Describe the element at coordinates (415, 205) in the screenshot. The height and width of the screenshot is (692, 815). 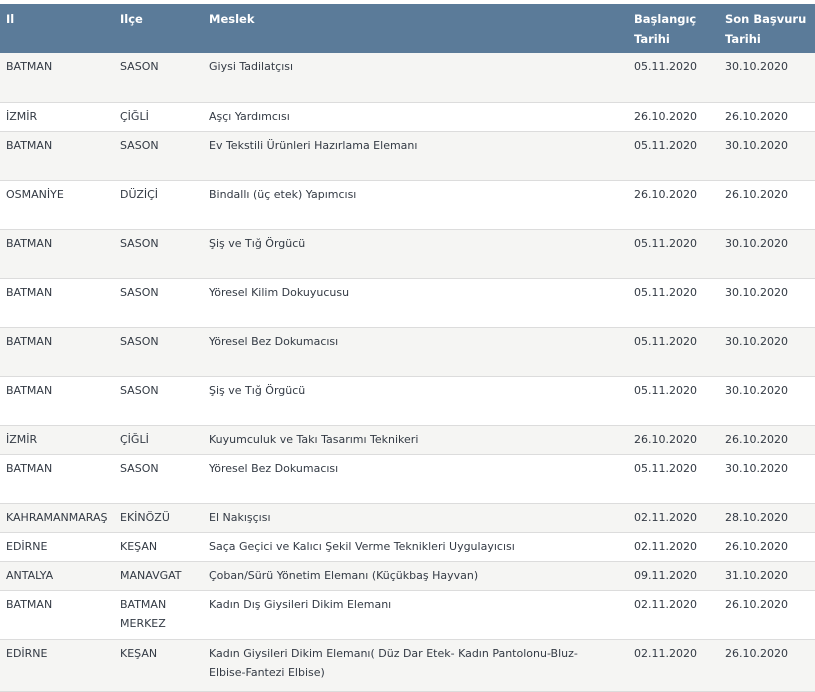
I see `cell-meslek: Bindallı (üç etek) Yapımcısı` at that location.